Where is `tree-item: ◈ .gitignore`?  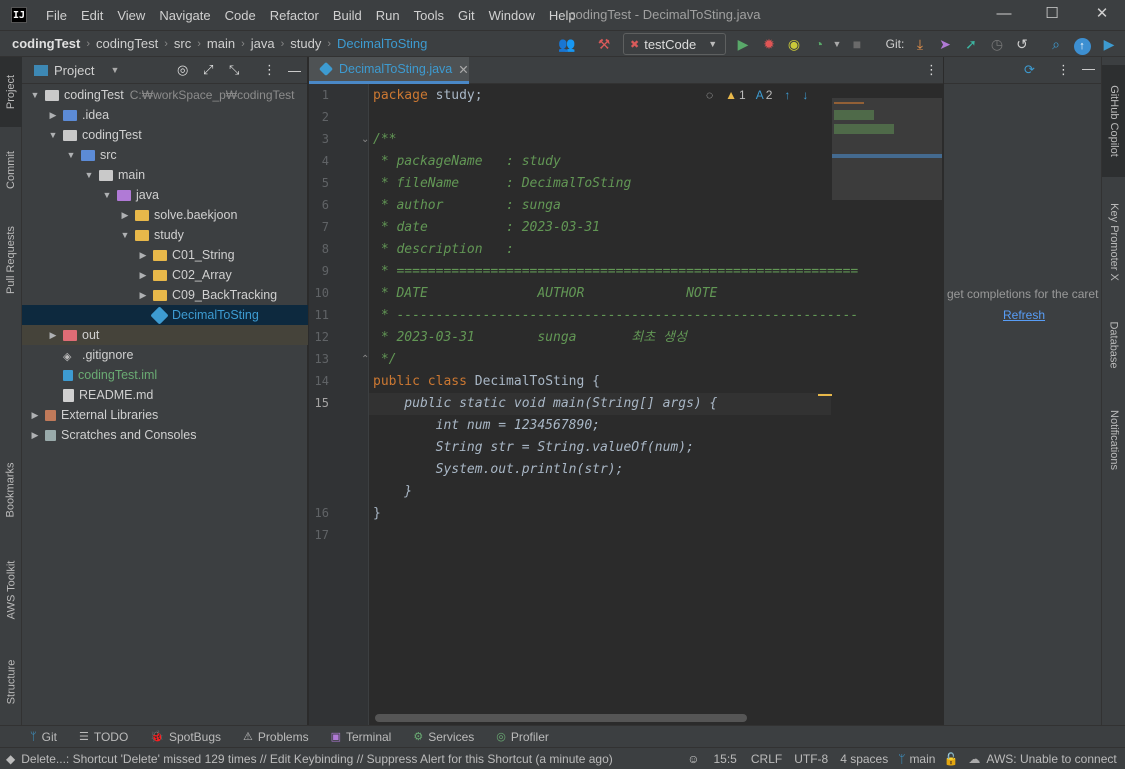 tree-item: ◈ .gitignore is located at coordinates (165, 355).